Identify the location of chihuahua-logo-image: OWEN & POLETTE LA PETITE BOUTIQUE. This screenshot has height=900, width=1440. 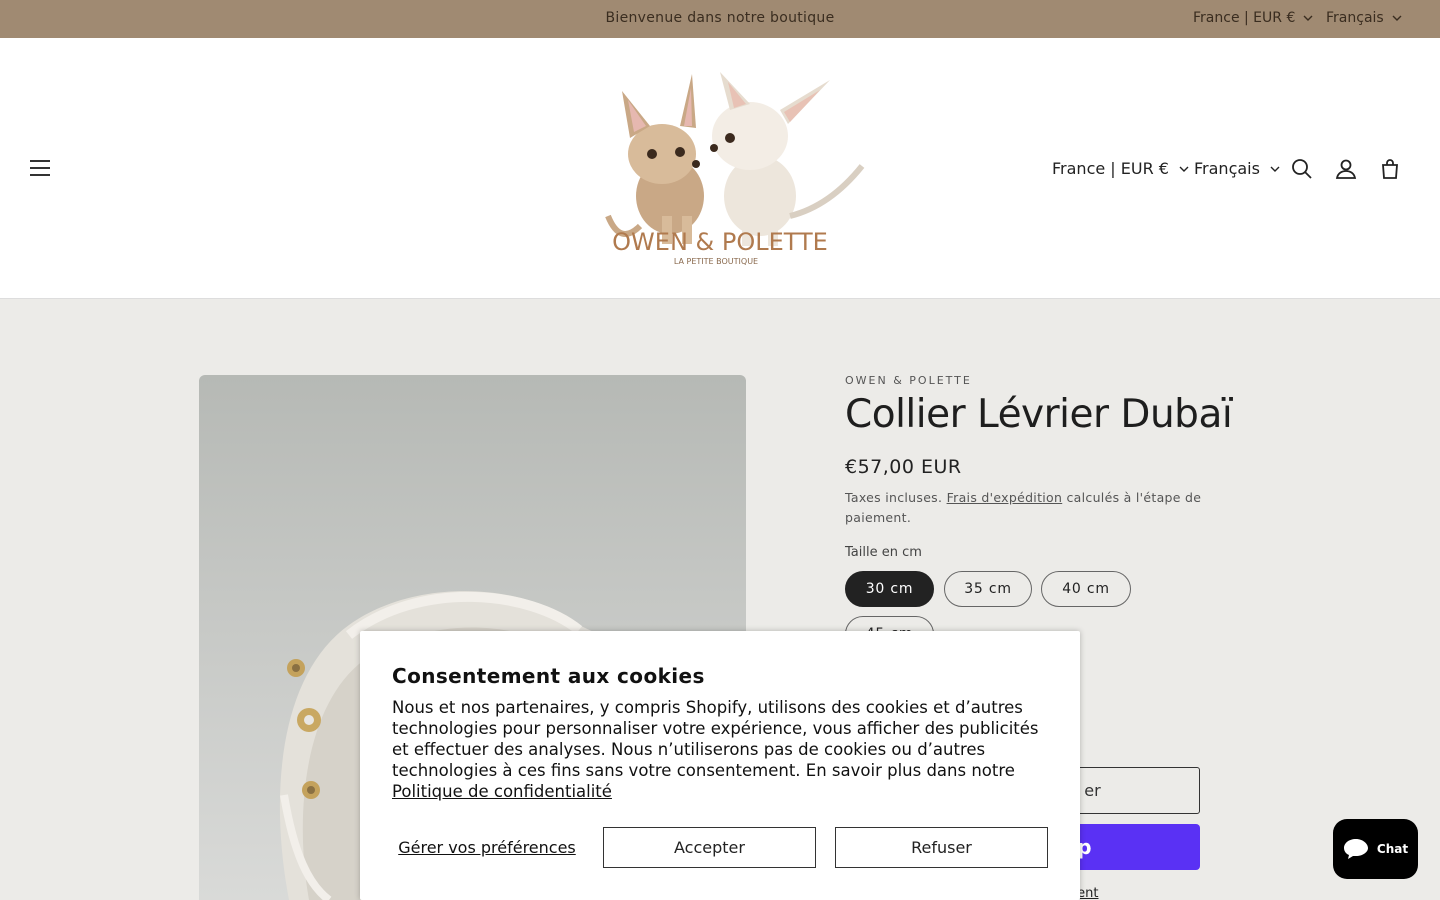
(735, 169).